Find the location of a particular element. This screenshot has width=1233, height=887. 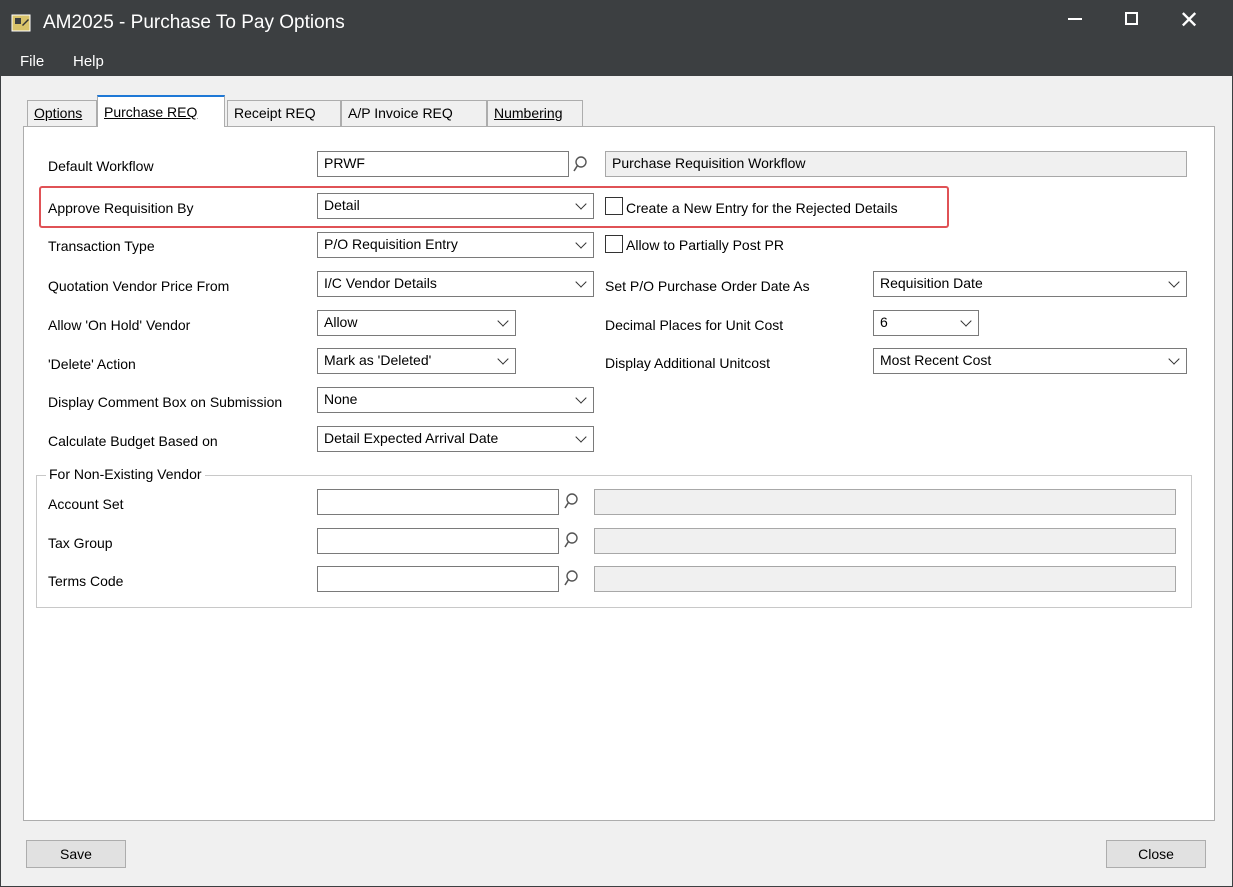

minimize-icon is located at coordinates (1075, 18).